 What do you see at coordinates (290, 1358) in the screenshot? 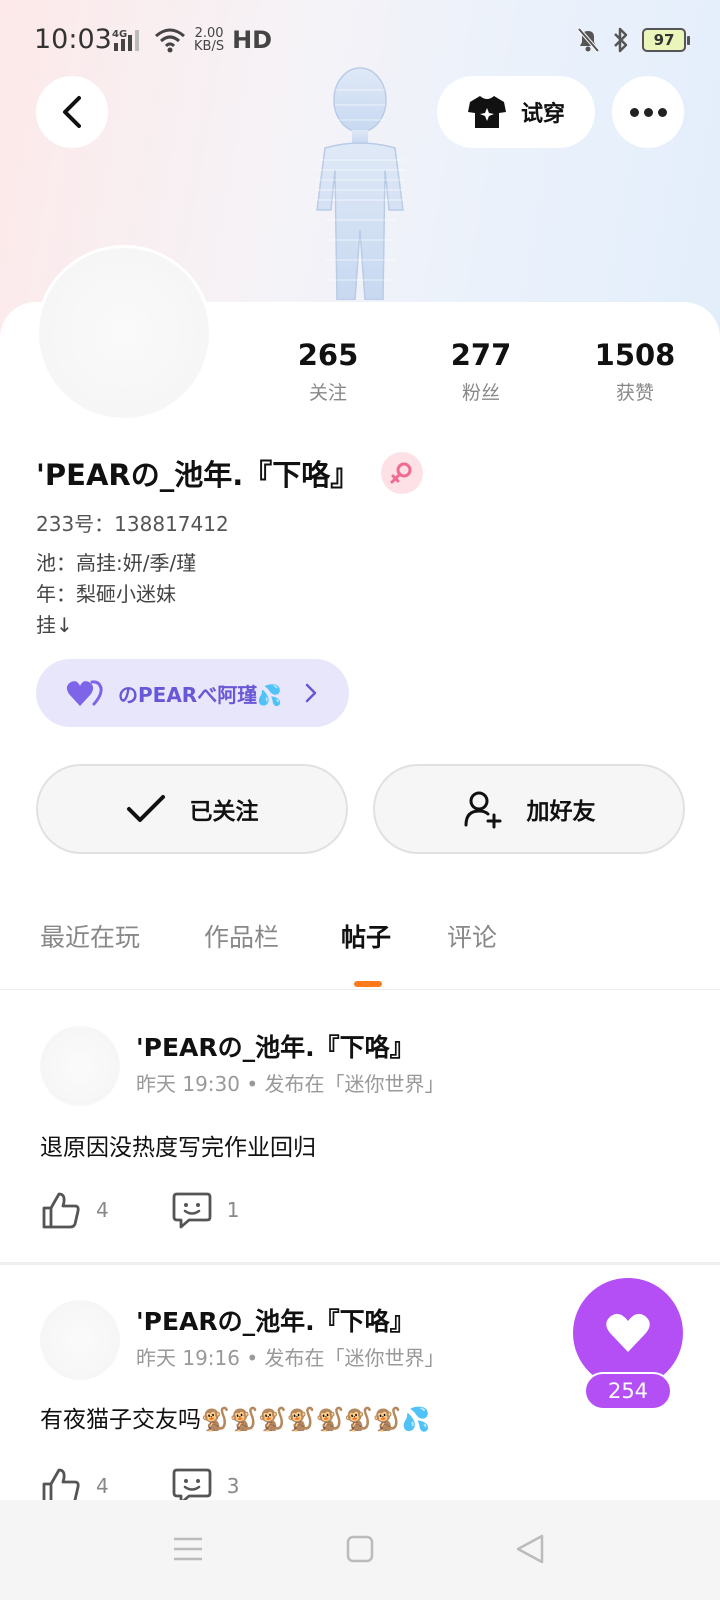
I see `post-meta: 昨天 19:16 • 发布在「迷你世界」` at bounding box center [290, 1358].